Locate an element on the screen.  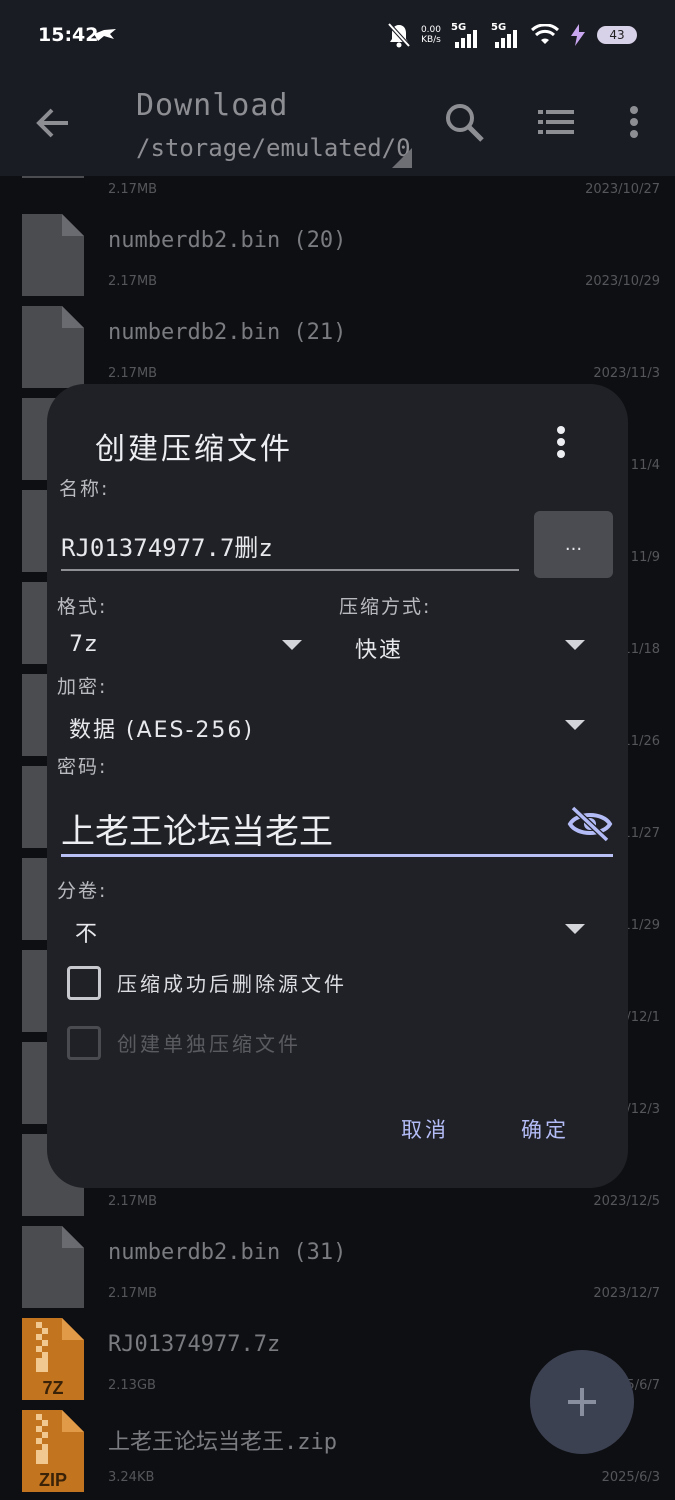
charging-icon is located at coordinates (578, 35).